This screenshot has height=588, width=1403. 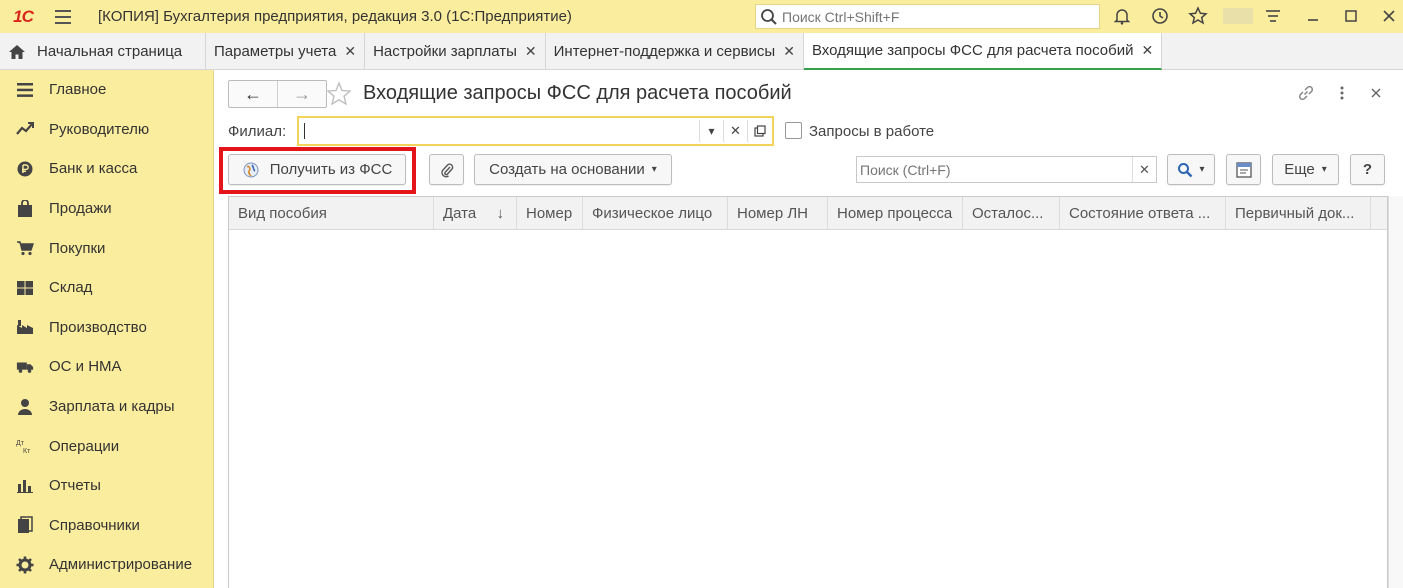 What do you see at coordinates (445, 51) in the screenshot?
I see `tab-label: Настройки зарплаты` at bounding box center [445, 51].